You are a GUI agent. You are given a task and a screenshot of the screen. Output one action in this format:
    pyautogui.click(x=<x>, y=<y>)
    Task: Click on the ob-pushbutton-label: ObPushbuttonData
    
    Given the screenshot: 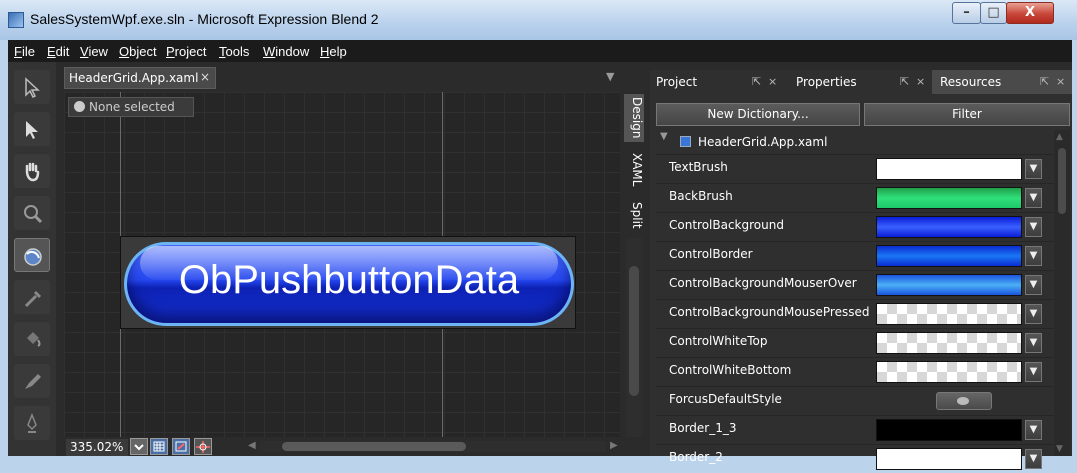 What is the action you would take?
    pyautogui.click(x=349, y=280)
    